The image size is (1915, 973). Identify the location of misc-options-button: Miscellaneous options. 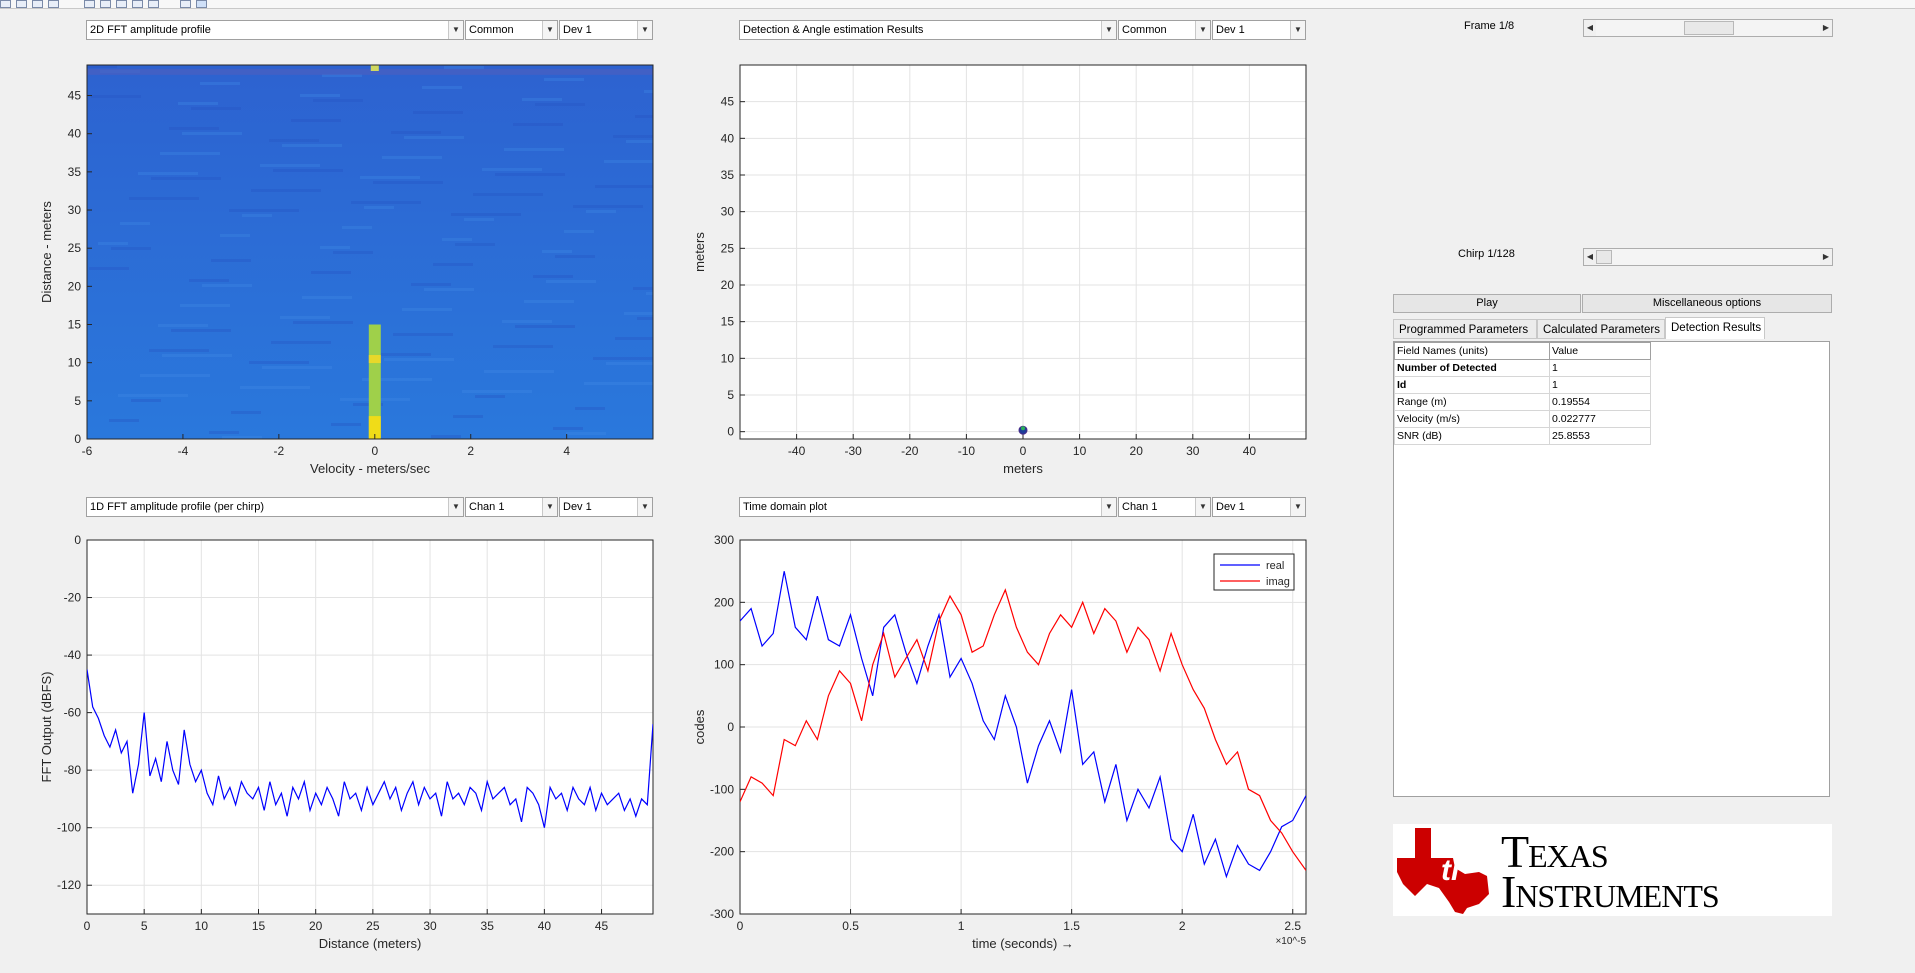
(1707, 303).